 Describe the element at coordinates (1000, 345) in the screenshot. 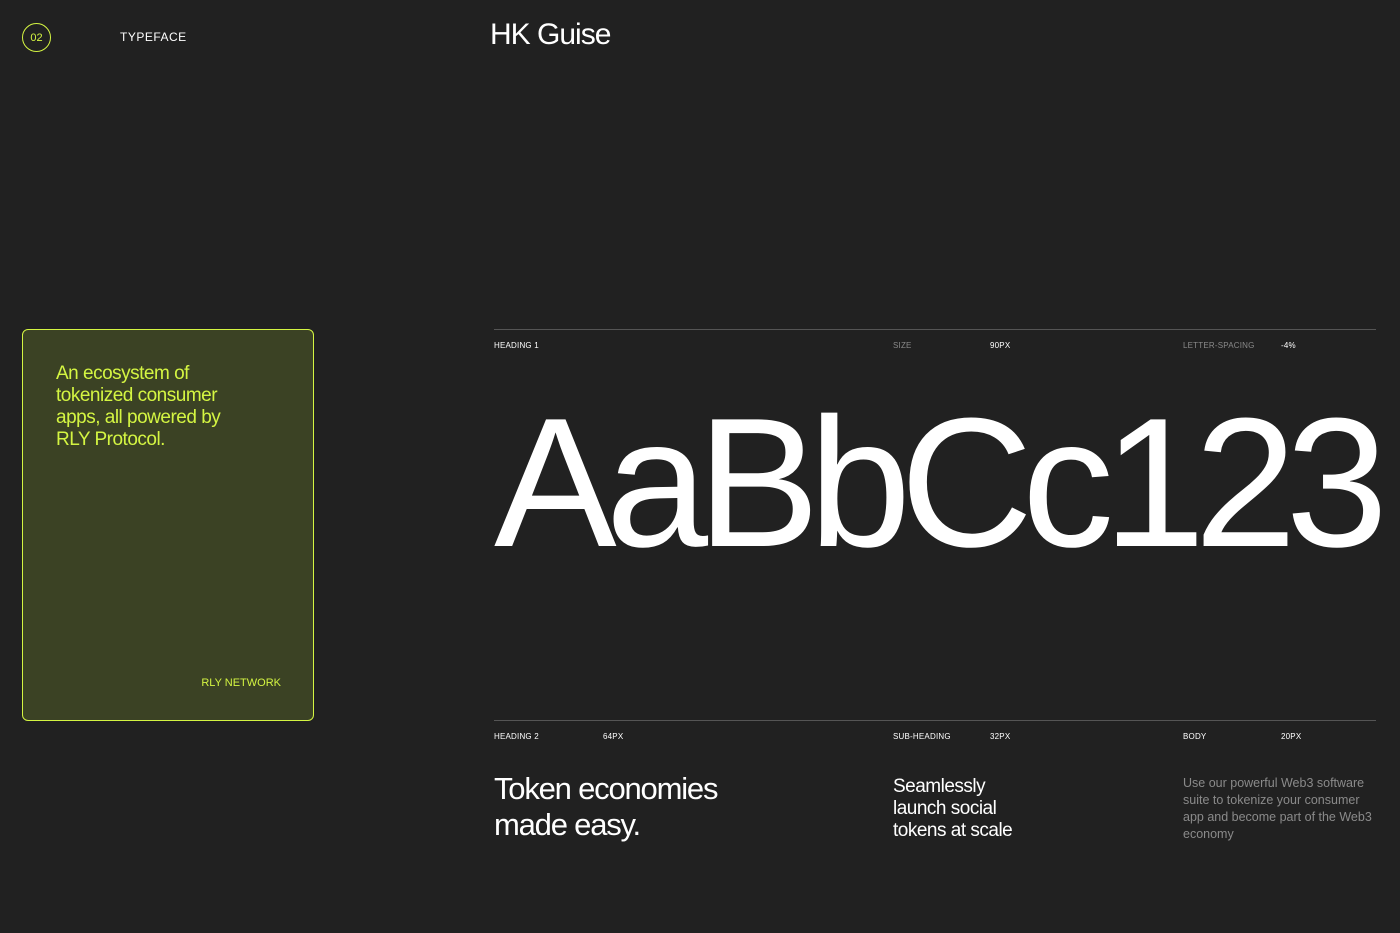

I see `heading1-size-value: 90PX` at that location.